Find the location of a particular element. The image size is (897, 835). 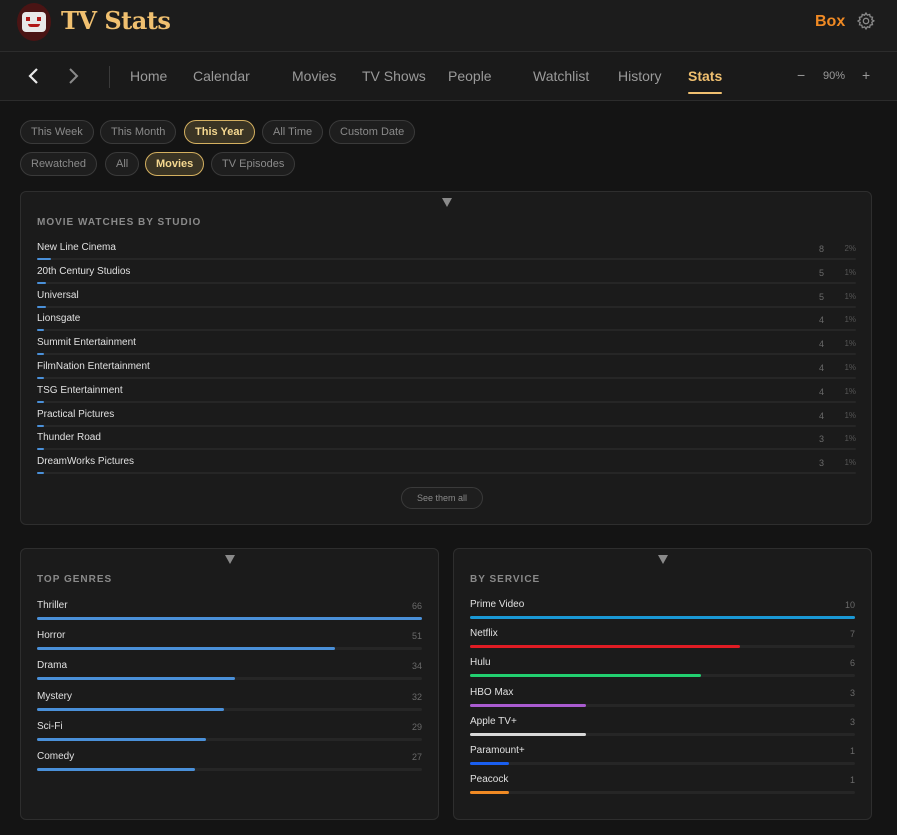

nav-stats: Stats is located at coordinates (705, 81).